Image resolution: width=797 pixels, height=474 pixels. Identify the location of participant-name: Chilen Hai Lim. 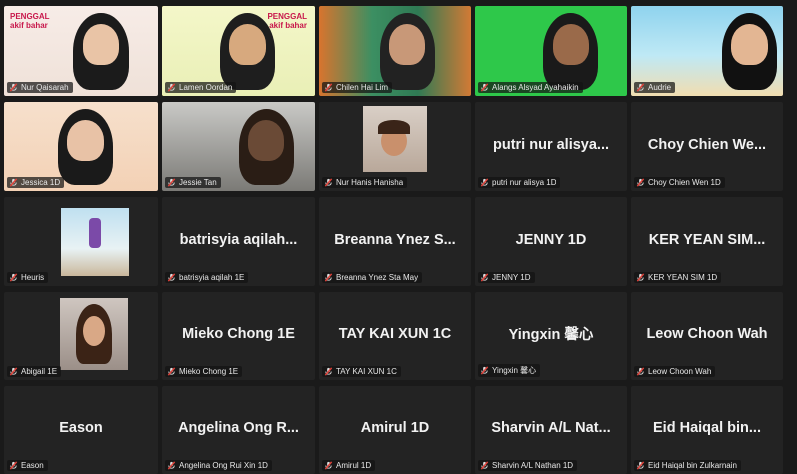
(362, 87).